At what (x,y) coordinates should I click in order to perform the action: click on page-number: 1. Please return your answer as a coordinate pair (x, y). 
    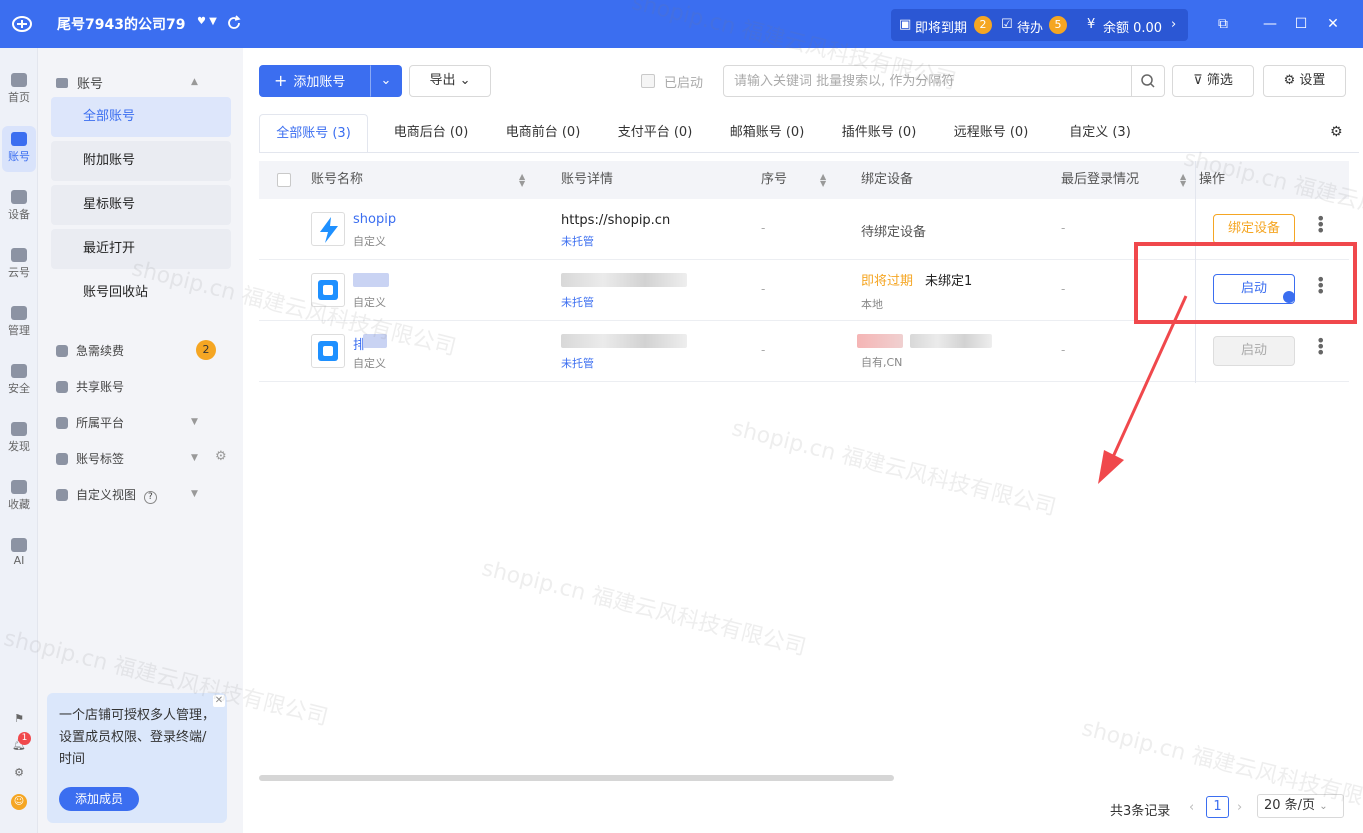
    Looking at the image, I should click on (1217, 807).